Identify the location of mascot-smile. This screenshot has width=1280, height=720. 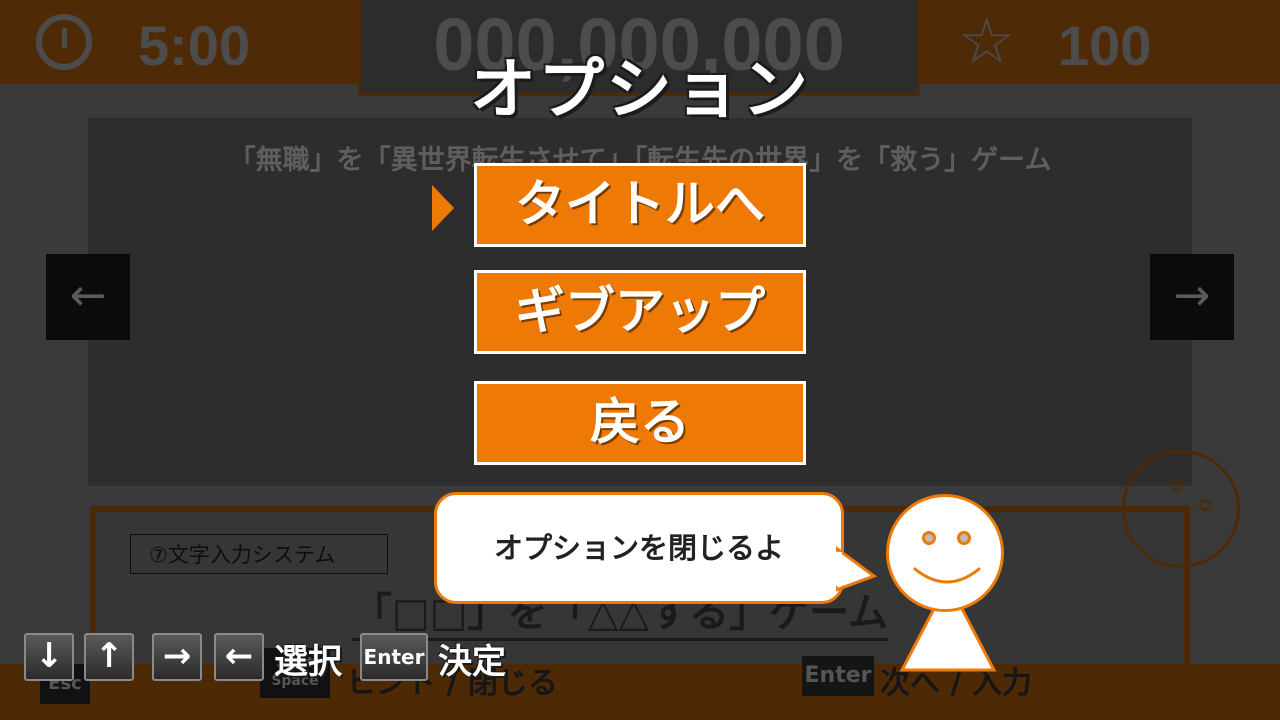
(947, 575).